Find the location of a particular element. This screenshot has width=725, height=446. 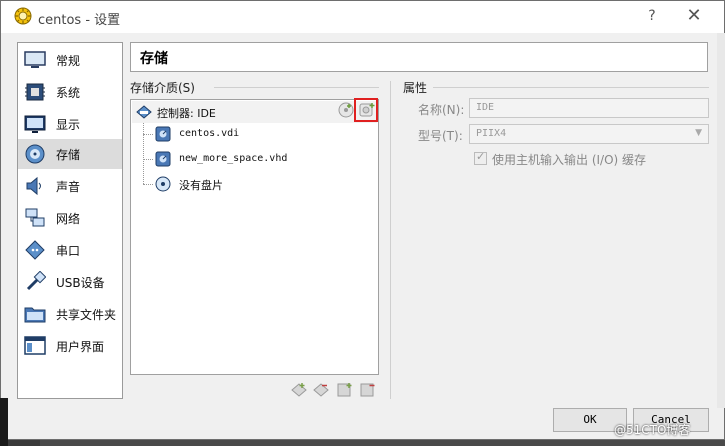

tree-item-new-more-space-vhd: new_more_space.vhd is located at coordinates (254, 159).